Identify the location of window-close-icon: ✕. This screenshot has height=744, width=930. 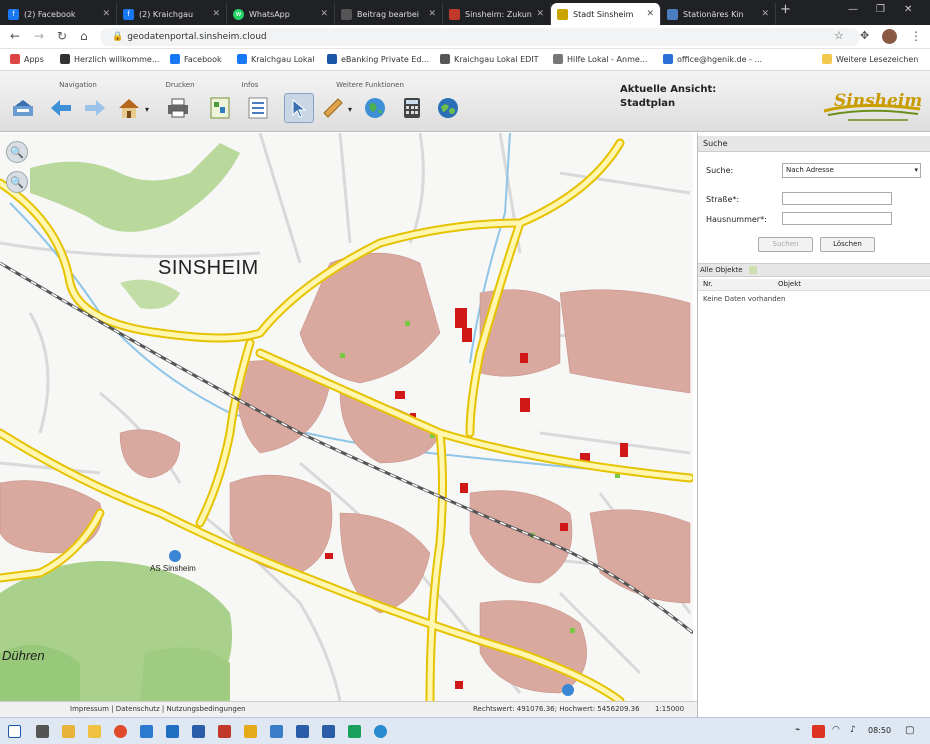
(908, 9).